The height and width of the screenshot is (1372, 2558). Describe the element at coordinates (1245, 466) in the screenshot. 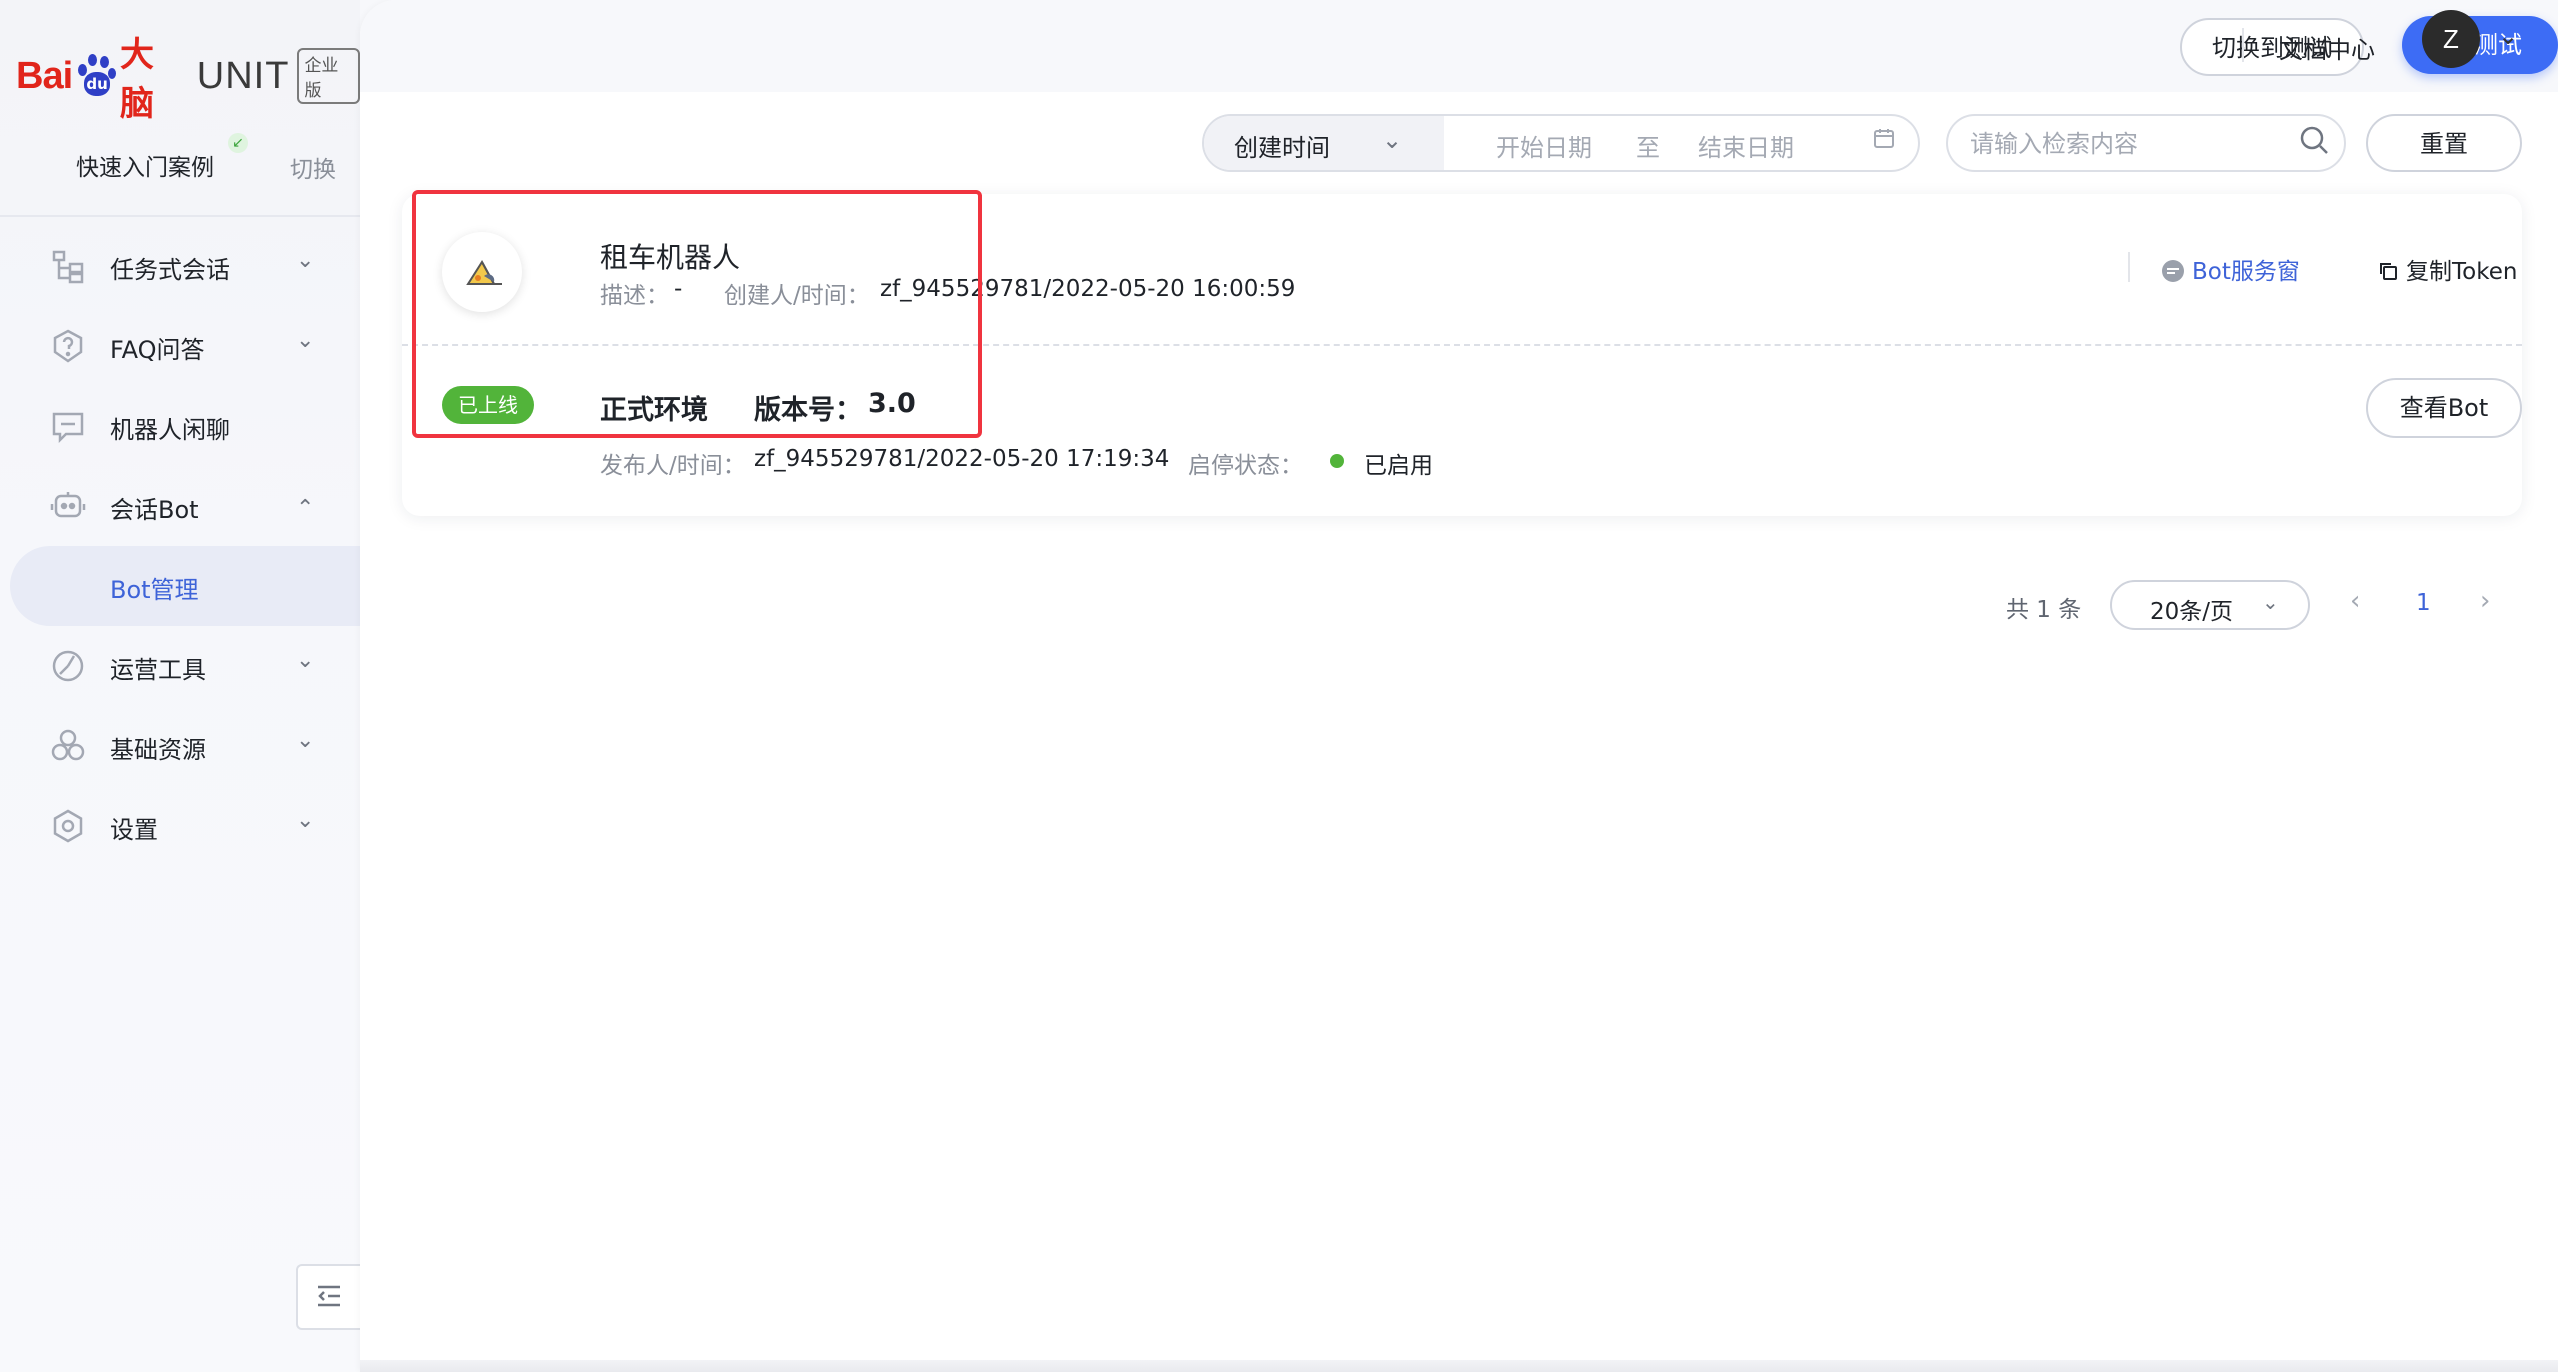

I see `state-label: 启停状态：` at that location.